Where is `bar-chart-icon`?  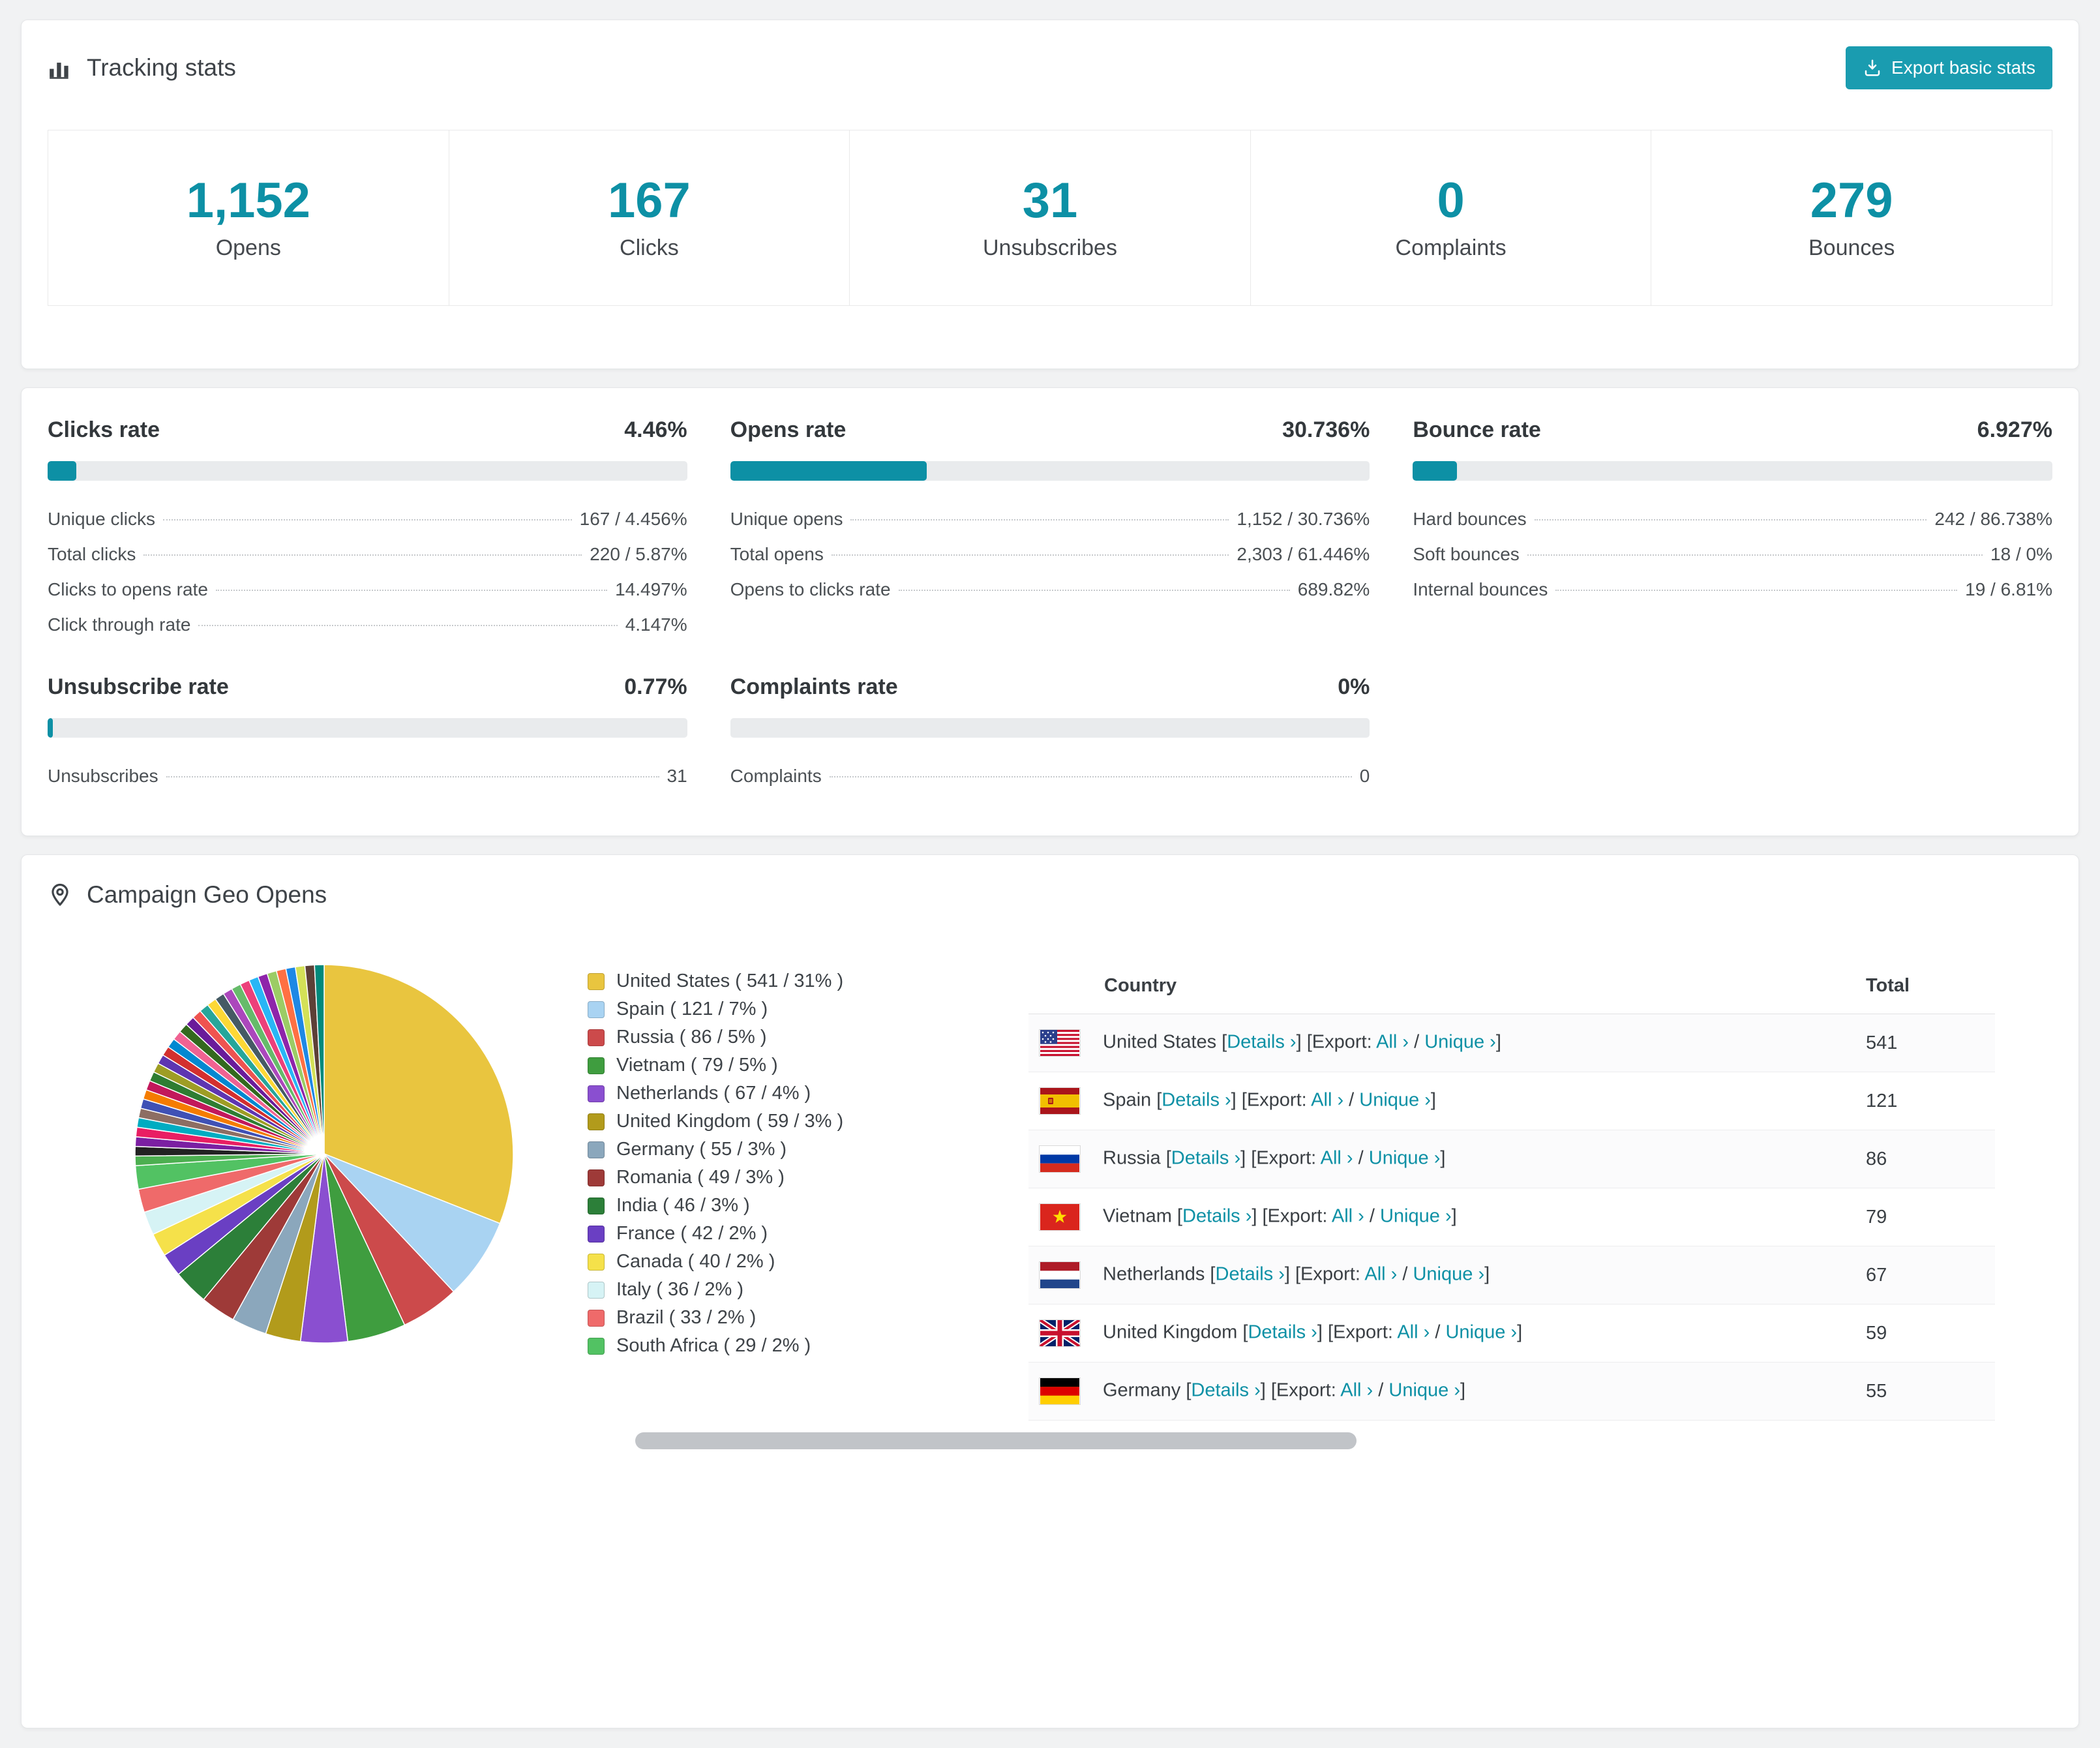 bar-chart-icon is located at coordinates (60, 67).